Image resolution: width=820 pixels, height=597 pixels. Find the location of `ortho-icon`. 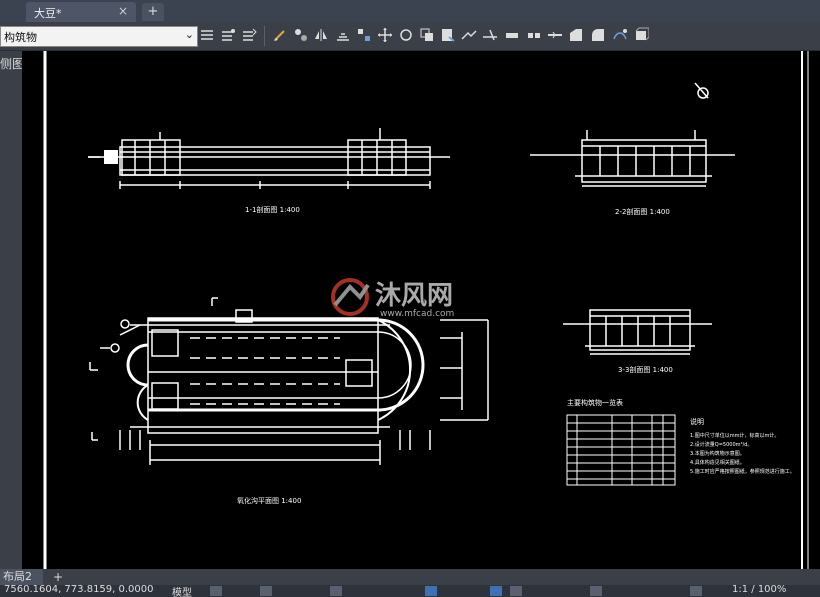

ortho-icon is located at coordinates (336, 591).